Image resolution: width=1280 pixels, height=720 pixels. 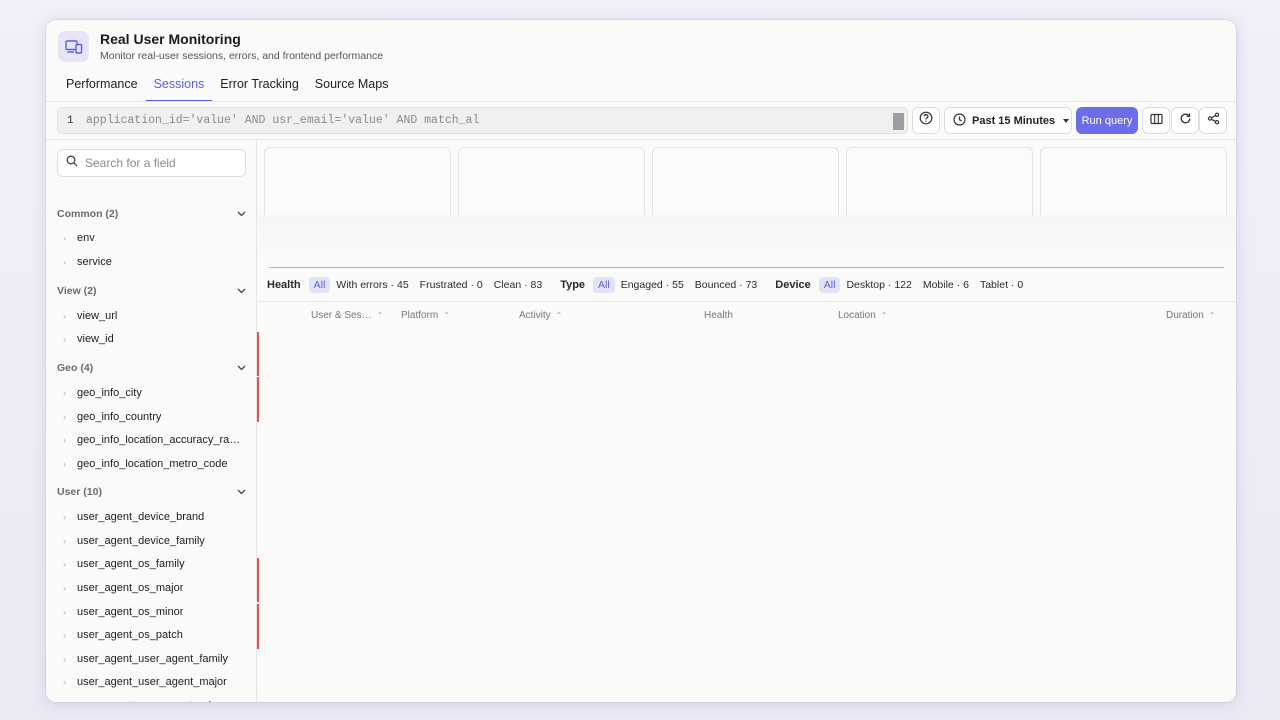 What do you see at coordinates (79, 238) in the screenshot?
I see `field-item: › env` at bounding box center [79, 238].